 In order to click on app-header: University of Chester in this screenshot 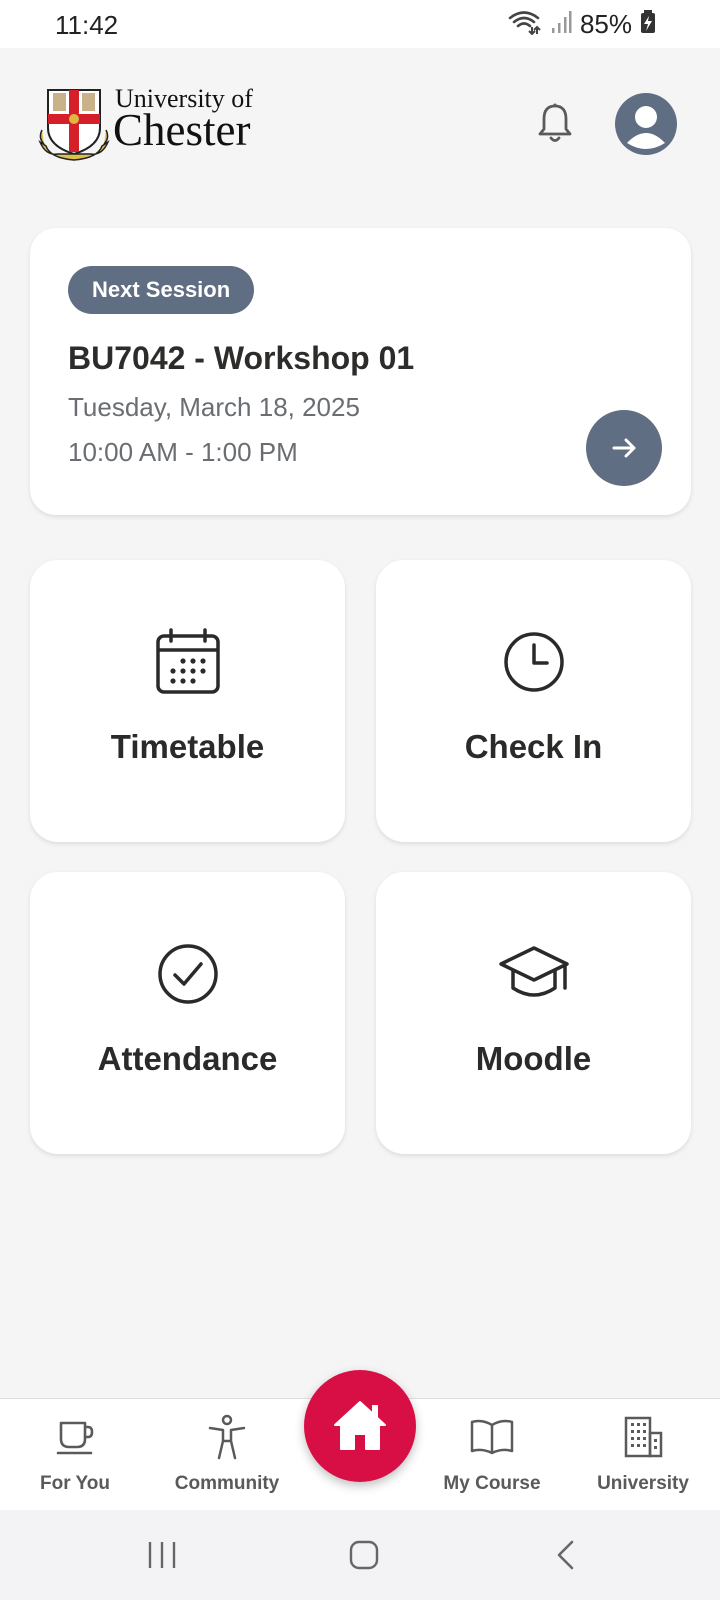, I will do `click(360, 133)`.